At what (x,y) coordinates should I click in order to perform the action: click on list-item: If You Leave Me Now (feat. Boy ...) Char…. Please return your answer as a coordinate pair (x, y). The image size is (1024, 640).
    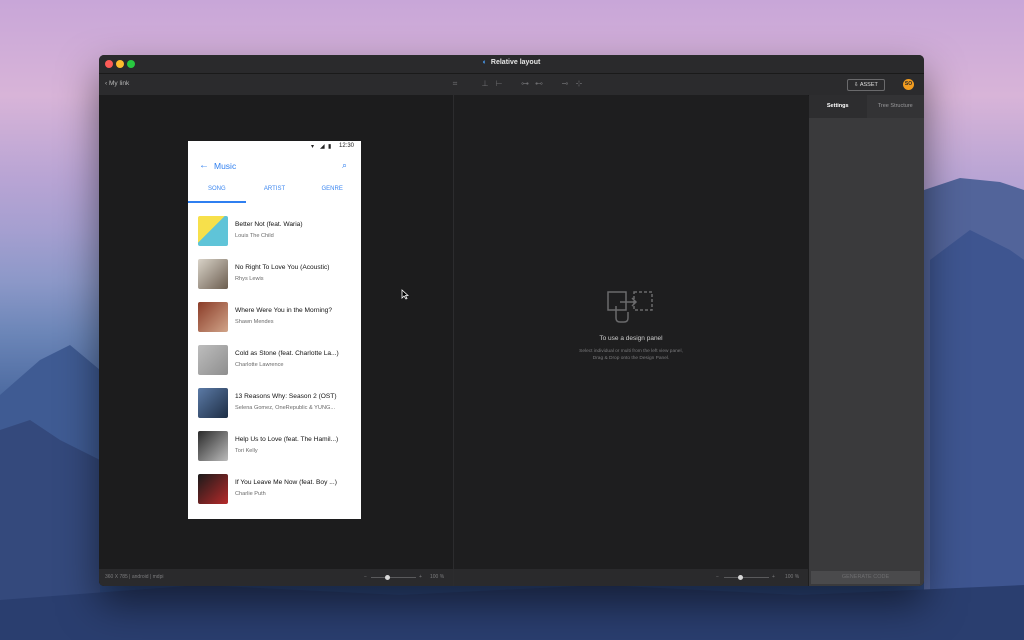
    Looking at the image, I should click on (274, 488).